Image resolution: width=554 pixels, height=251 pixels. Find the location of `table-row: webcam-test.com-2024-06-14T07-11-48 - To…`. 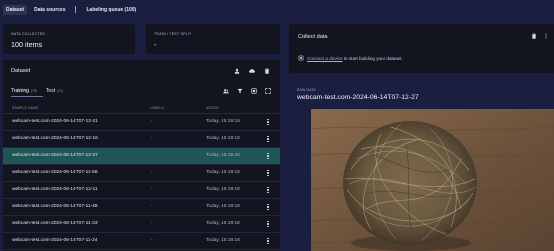

table-row: webcam-test.com-2024-06-14T07-11-48 - To… is located at coordinates (141, 207).